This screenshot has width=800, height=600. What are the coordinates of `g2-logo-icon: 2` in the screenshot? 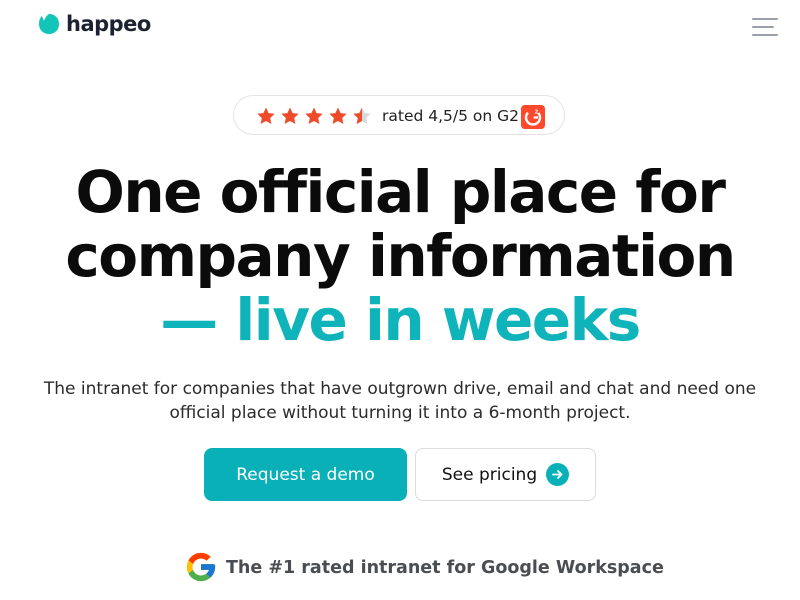 It's located at (533, 117).